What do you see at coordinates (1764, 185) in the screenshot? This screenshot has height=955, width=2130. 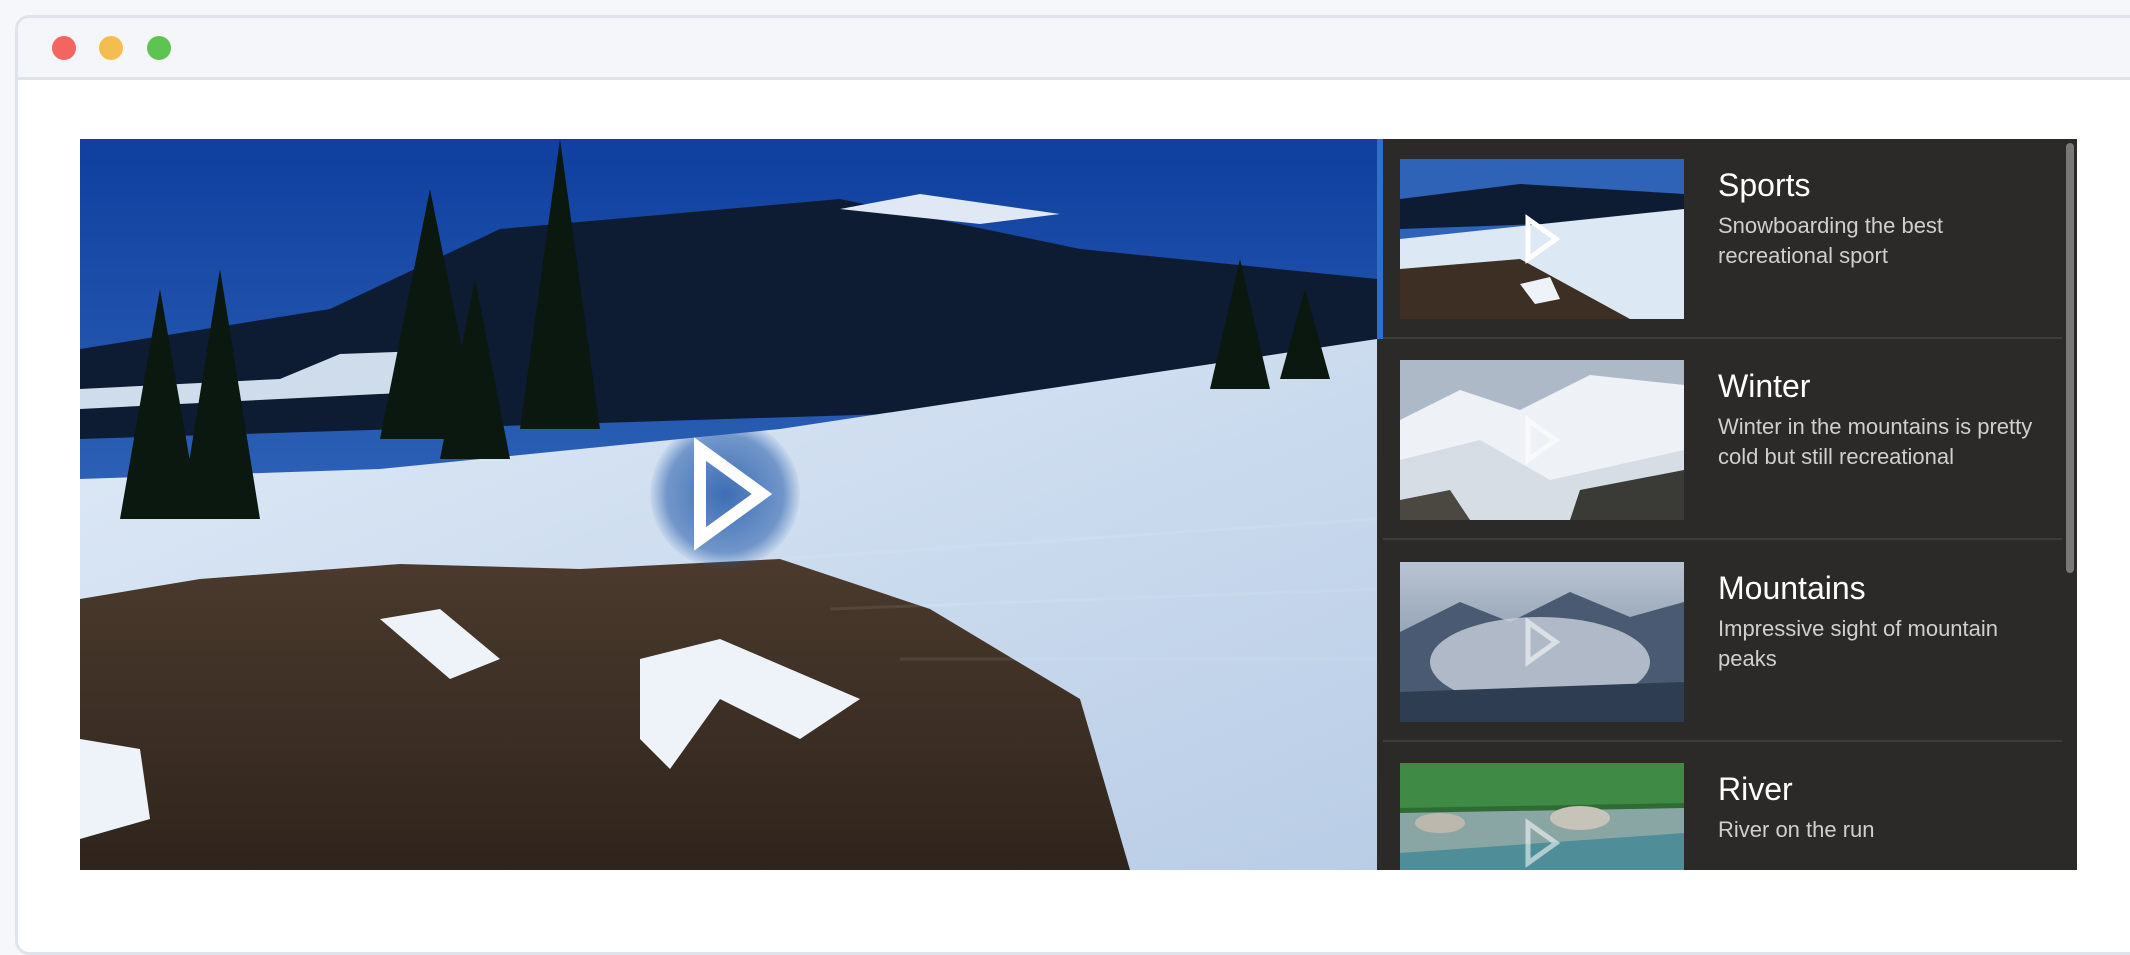 I see `playlist-item-title: Sports` at bounding box center [1764, 185].